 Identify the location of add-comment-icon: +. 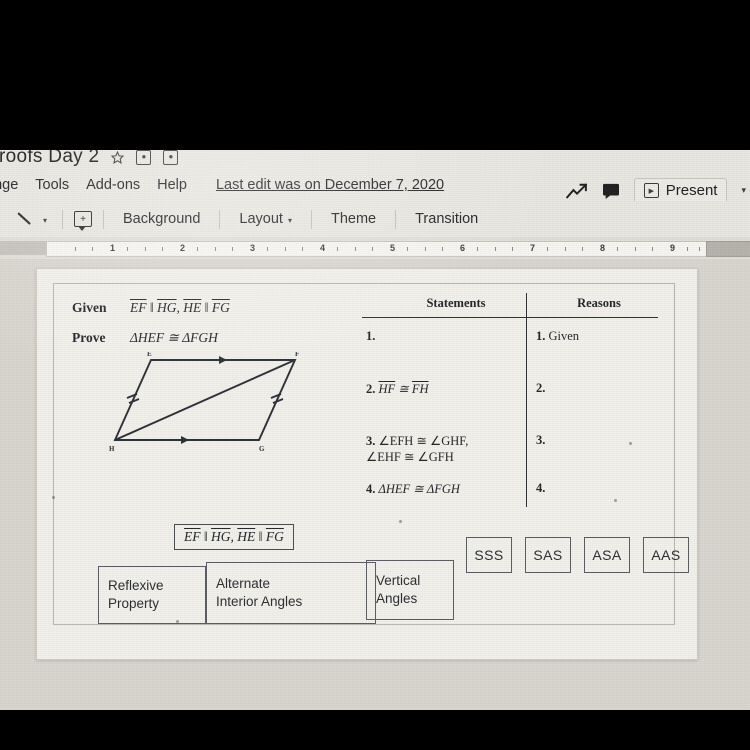
(83, 221).